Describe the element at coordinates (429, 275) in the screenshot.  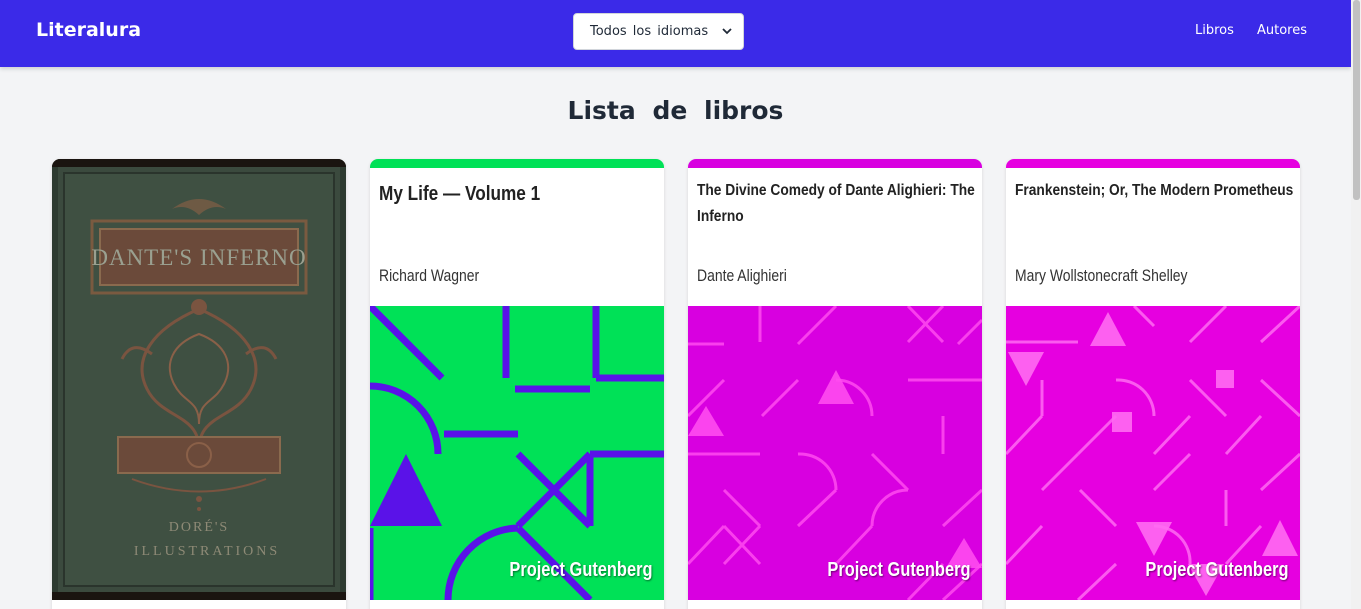
I see `book-author: Richard Wagner` at that location.